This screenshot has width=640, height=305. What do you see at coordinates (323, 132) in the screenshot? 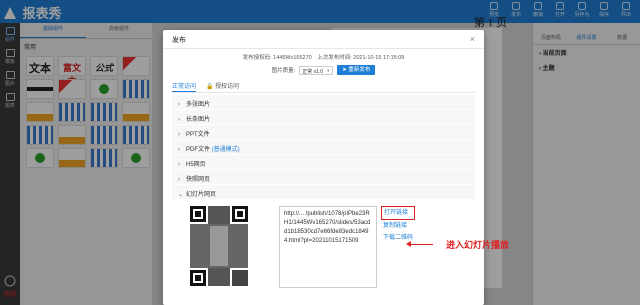
I see `list-item-ppt: › PPT文件` at bounding box center [323, 132].